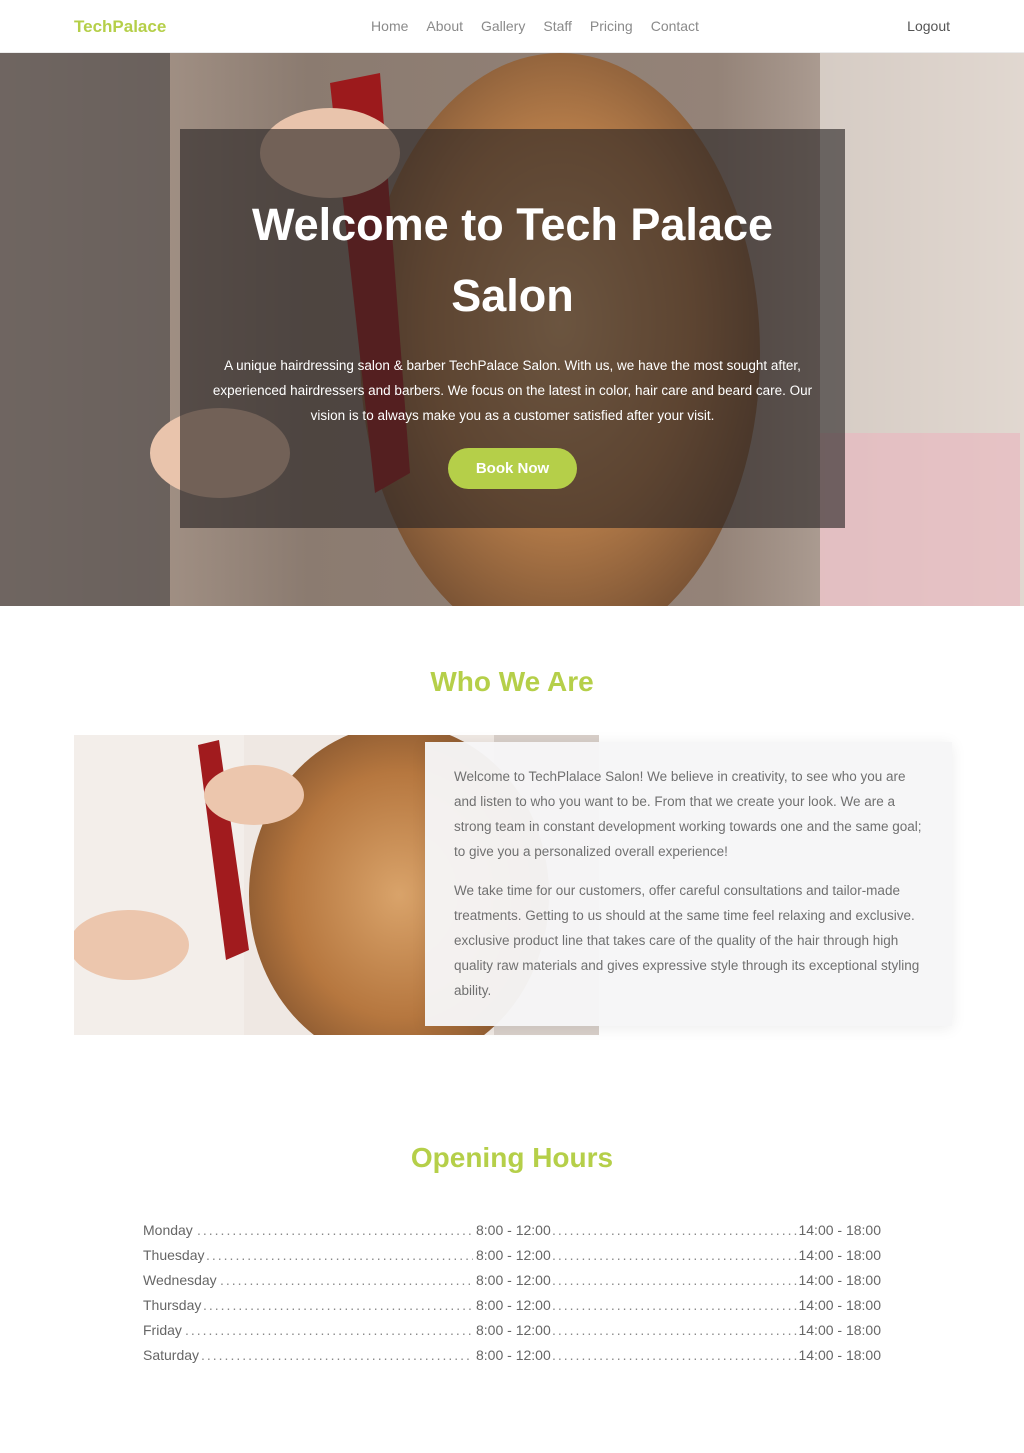 The width and height of the screenshot is (1024, 1453). I want to click on nav-link-about: About, so click(444, 26).